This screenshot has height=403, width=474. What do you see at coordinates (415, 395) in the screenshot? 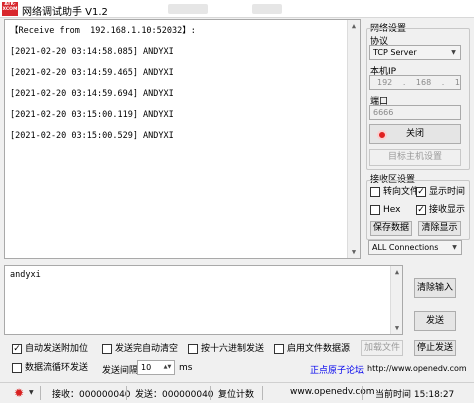
I see `current-time: 当前时间 15:18:27` at bounding box center [415, 395].